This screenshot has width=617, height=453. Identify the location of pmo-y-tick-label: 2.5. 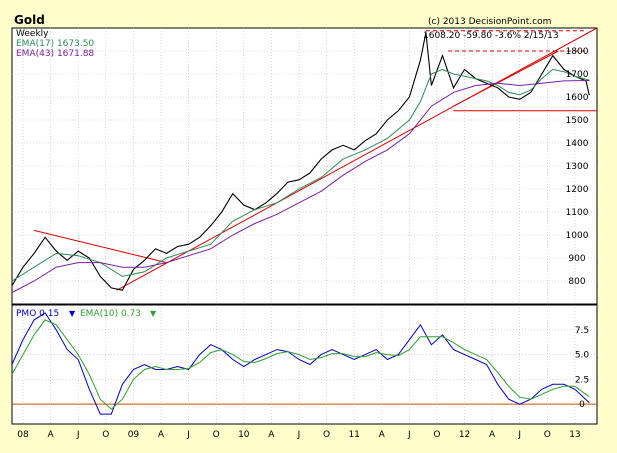
(582, 380).